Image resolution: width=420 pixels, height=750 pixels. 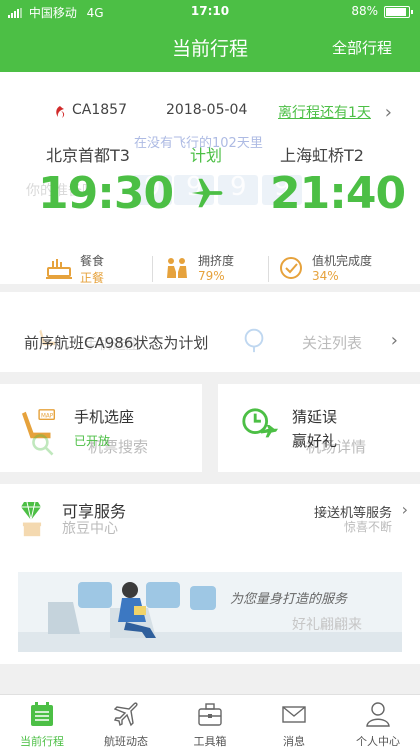 What do you see at coordinates (332, 343) in the screenshot?
I see `ghost-text: 关注列表` at bounding box center [332, 343].